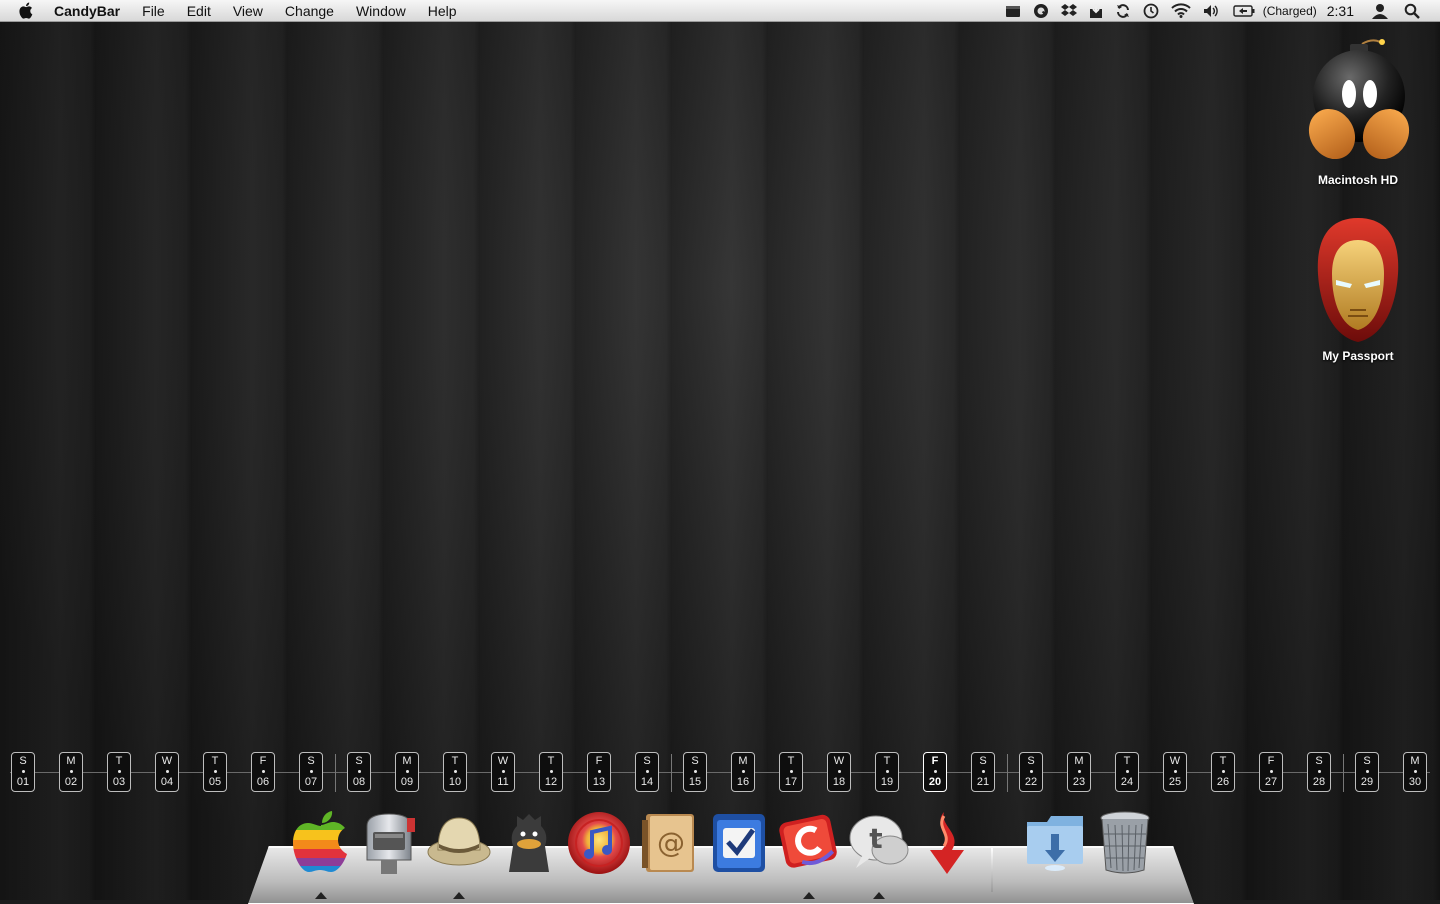 This screenshot has height=904, width=1440. What do you see at coordinates (1096, 11) in the screenshot?
I see `download-icon` at bounding box center [1096, 11].